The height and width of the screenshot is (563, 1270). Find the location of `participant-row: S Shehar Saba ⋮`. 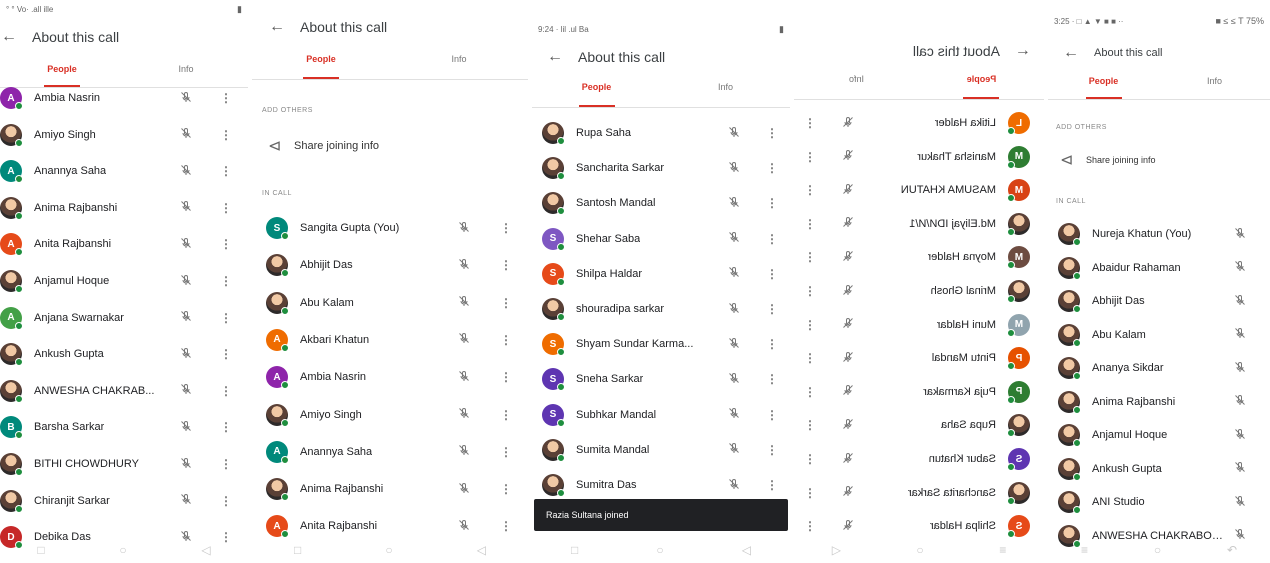

participant-row: S Shehar Saba ⋮ is located at coordinates (661, 239).